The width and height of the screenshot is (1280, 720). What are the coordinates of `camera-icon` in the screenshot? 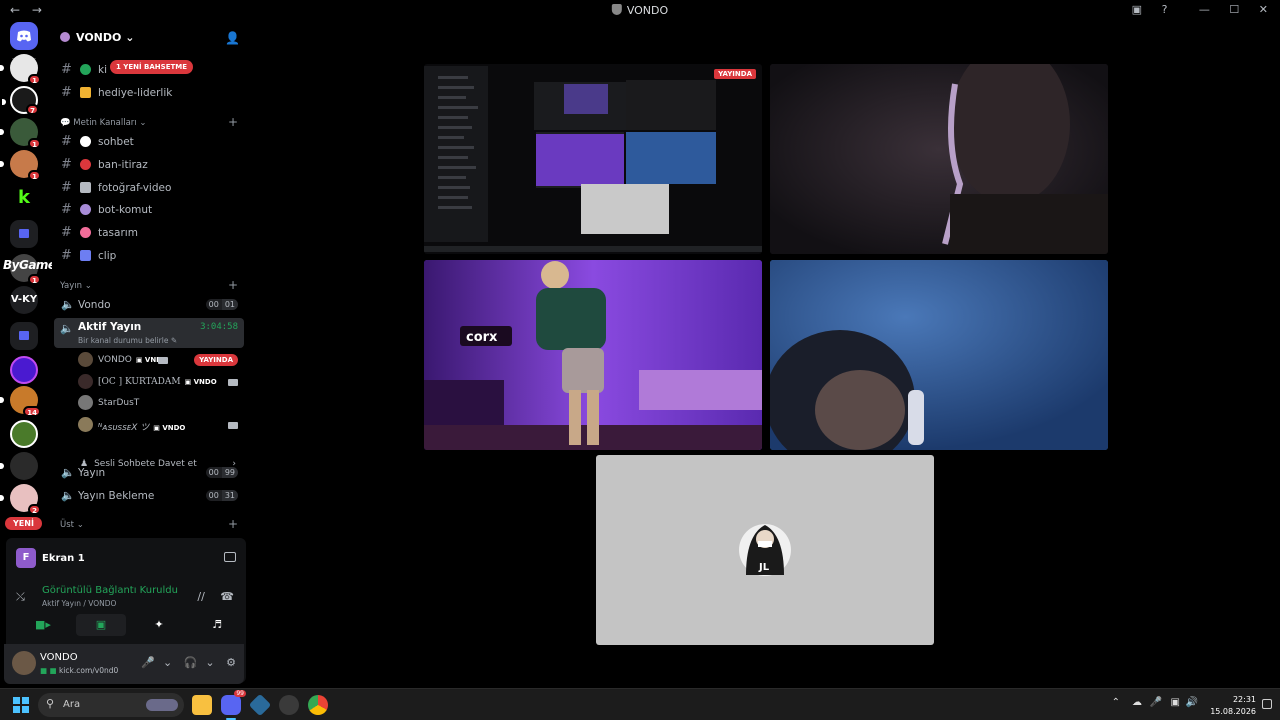 It's located at (85, 187).